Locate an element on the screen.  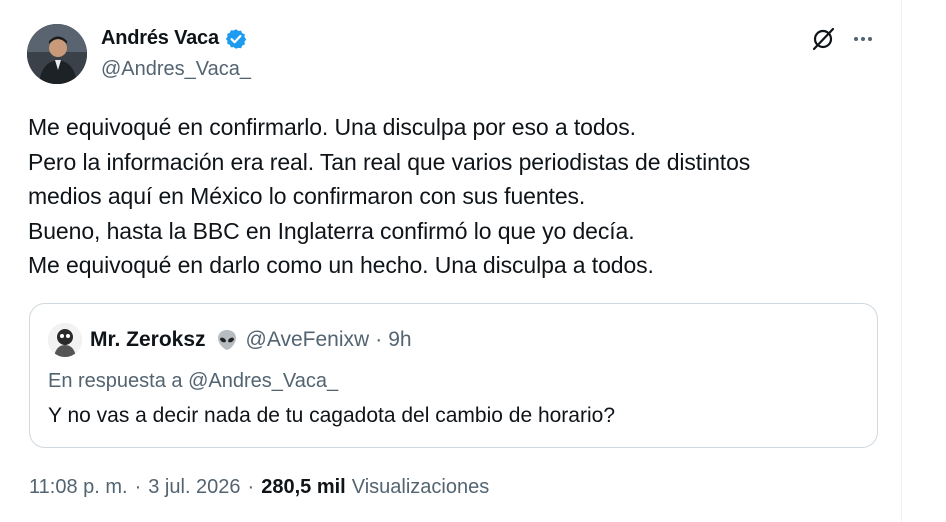
author-handle: @Andres_Vaca_ is located at coordinates (176, 69).